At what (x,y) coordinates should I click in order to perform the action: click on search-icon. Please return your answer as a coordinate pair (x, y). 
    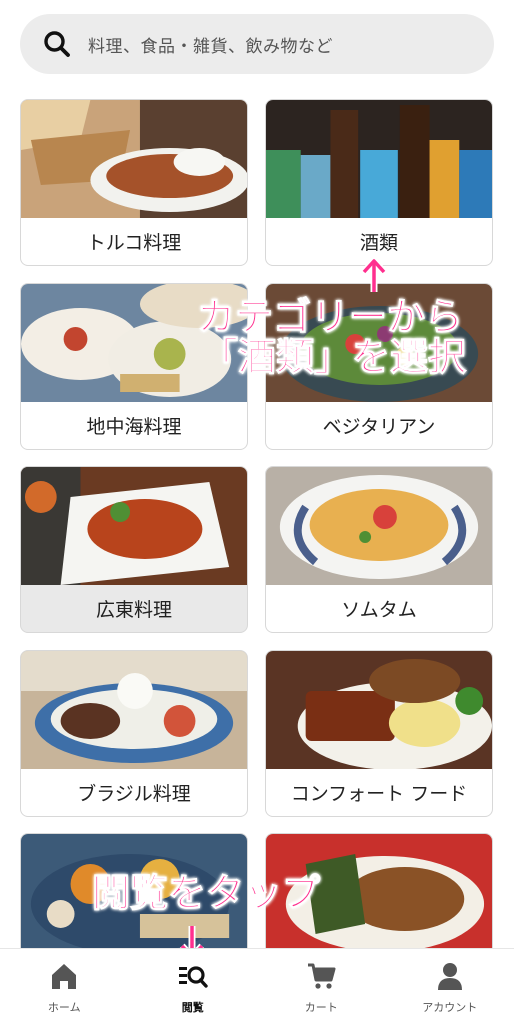
    Looking at the image, I should click on (57, 44).